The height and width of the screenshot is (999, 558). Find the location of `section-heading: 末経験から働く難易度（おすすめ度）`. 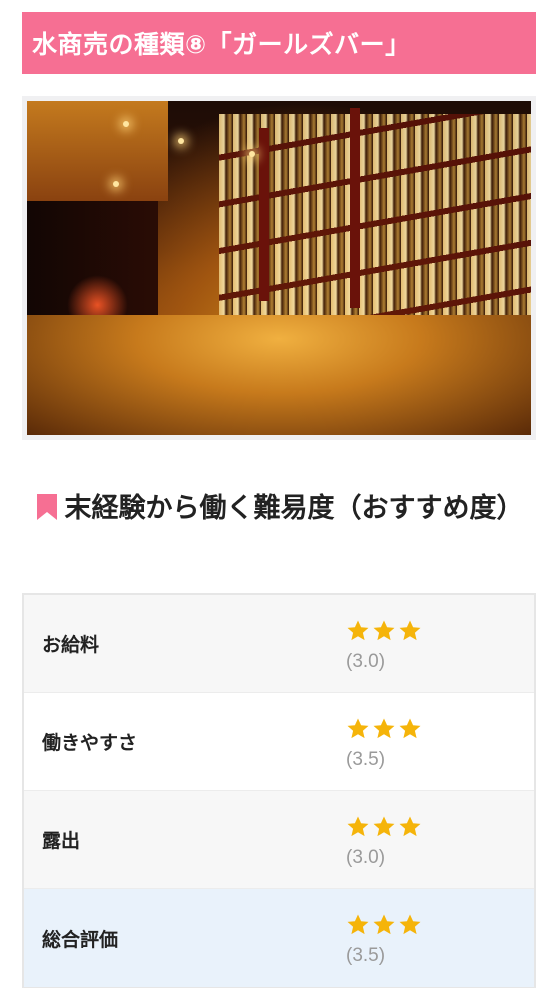

section-heading: 末経験から働く難易度（おすすめ度） is located at coordinates (280, 509).